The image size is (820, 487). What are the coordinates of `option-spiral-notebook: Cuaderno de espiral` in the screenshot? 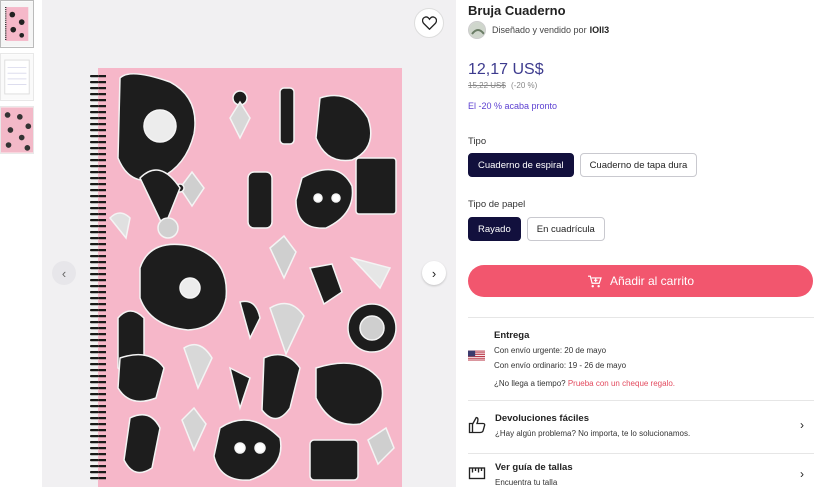 It's located at (521, 165).